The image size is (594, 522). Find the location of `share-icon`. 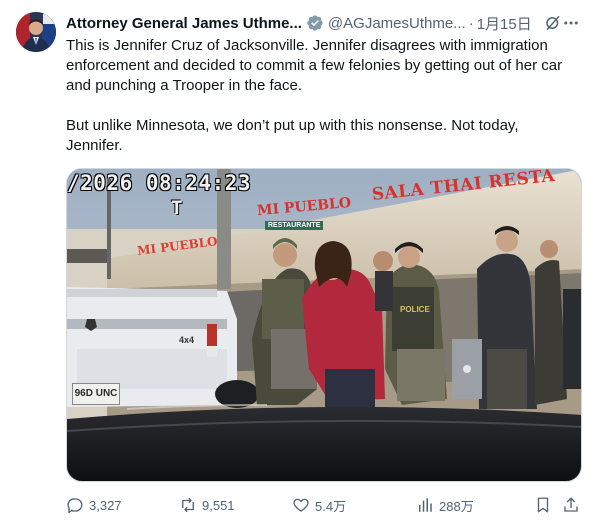

share-icon is located at coordinates (571, 504).